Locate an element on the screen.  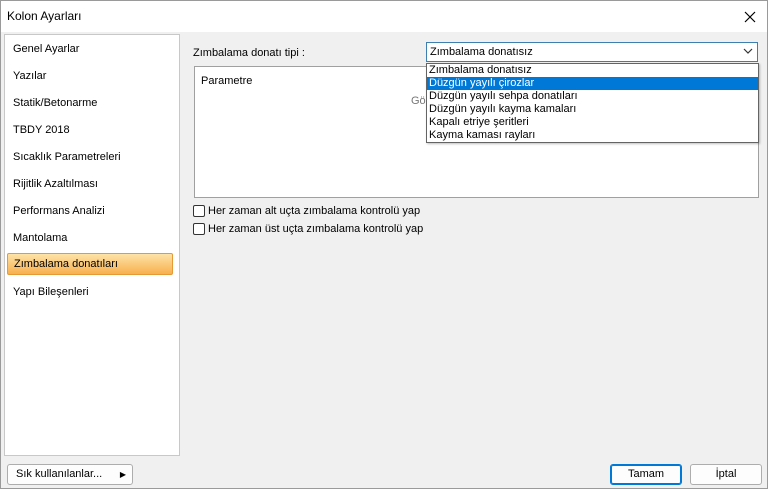
option-duzgun-yayili-kayma-kamalari: Düzgün yayılı kayma kamaları is located at coordinates (592, 109).